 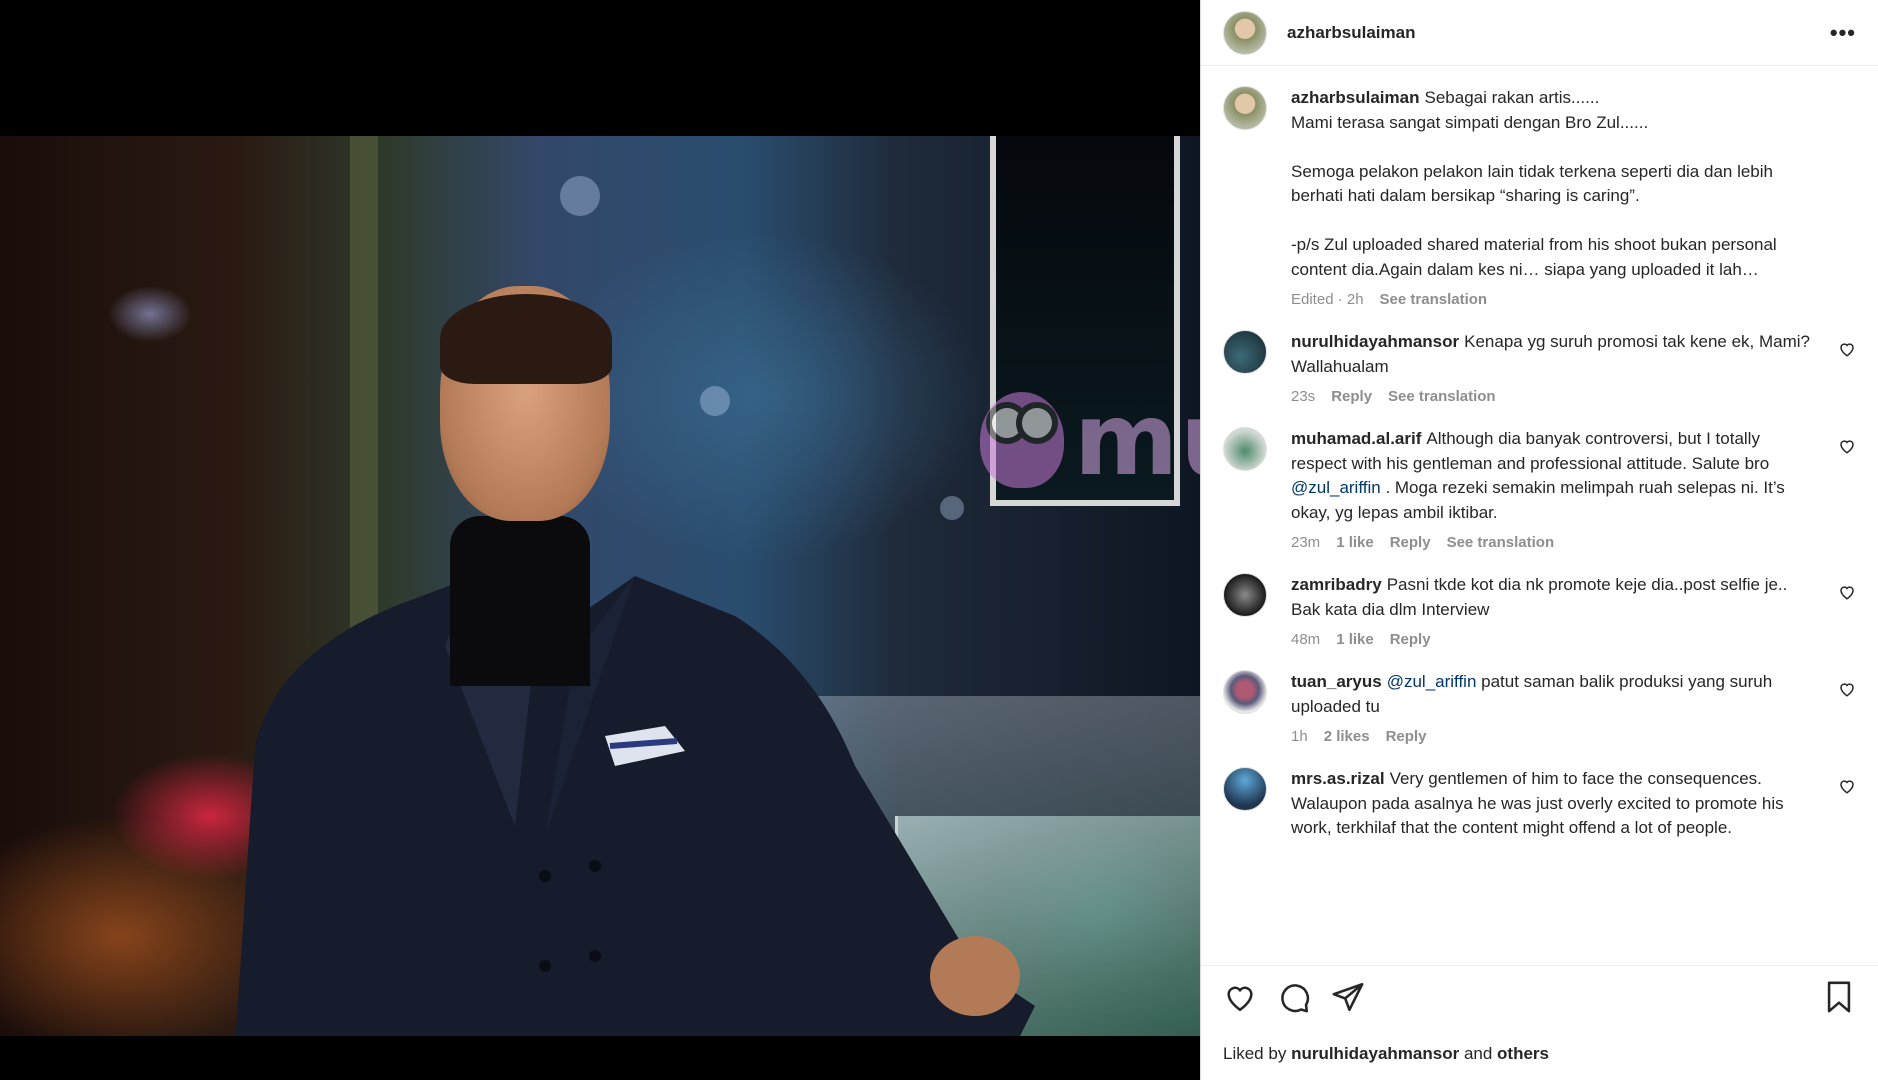 What do you see at coordinates (1245, 32) in the screenshot?
I see `author-avatar` at bounding box center [1245, 32].